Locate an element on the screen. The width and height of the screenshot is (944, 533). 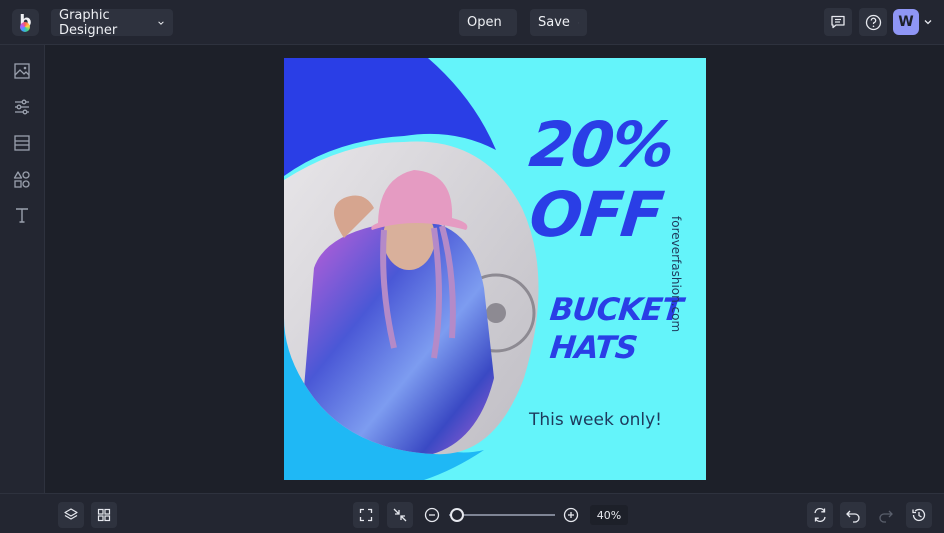
bucket-subhead: BUCKET is located at coordinates (616, 310).